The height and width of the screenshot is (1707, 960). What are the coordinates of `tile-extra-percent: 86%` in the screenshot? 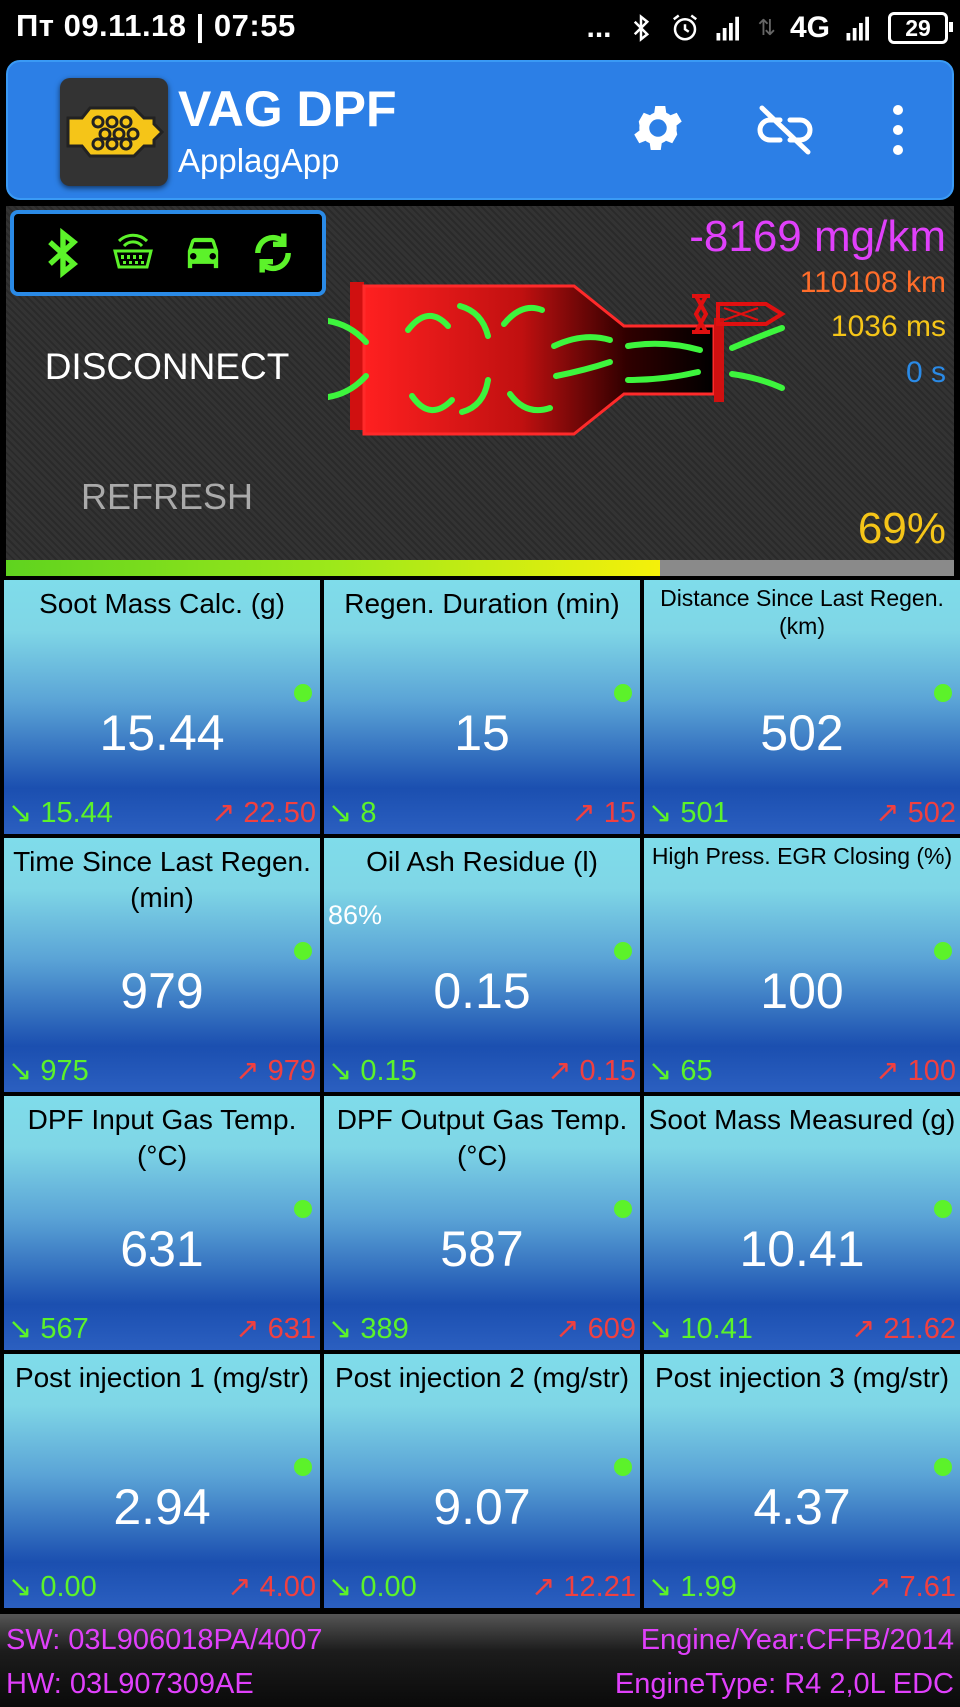 It's located at (355, 915).